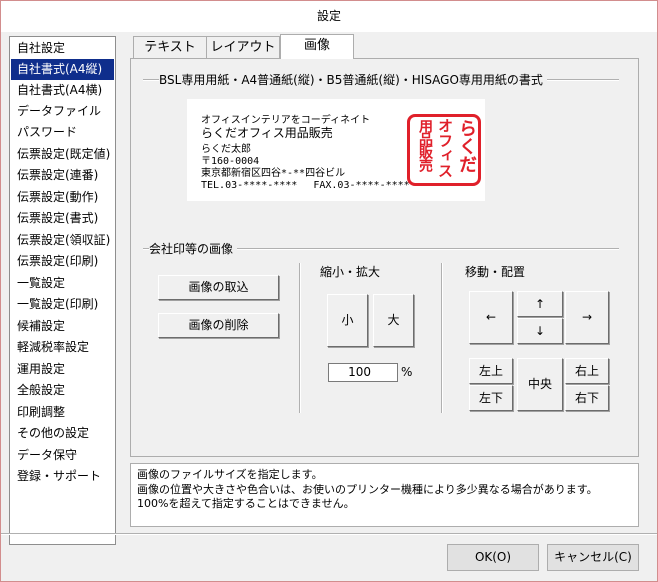  I want to click on align-bottom-right-button: 右下, so click(587, 398).